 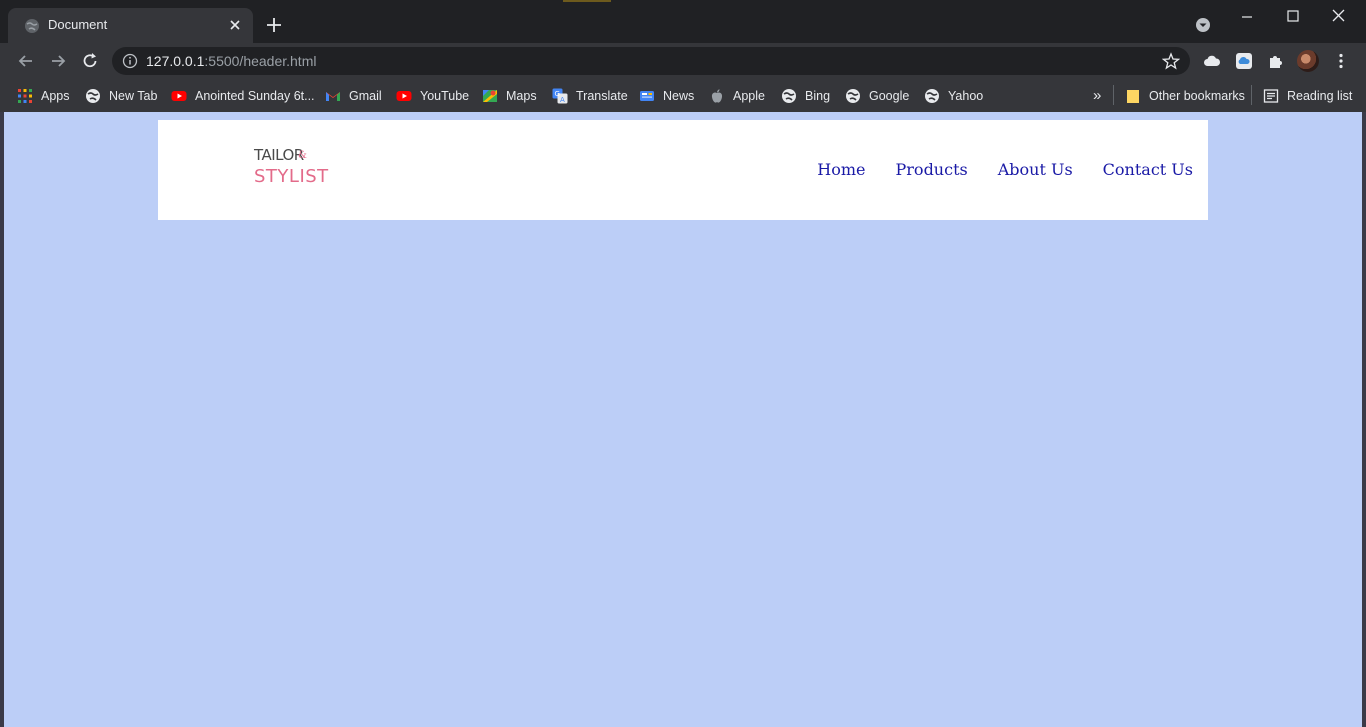 I want to click on bookmark-star-icon, so click(x=1171, y=61).